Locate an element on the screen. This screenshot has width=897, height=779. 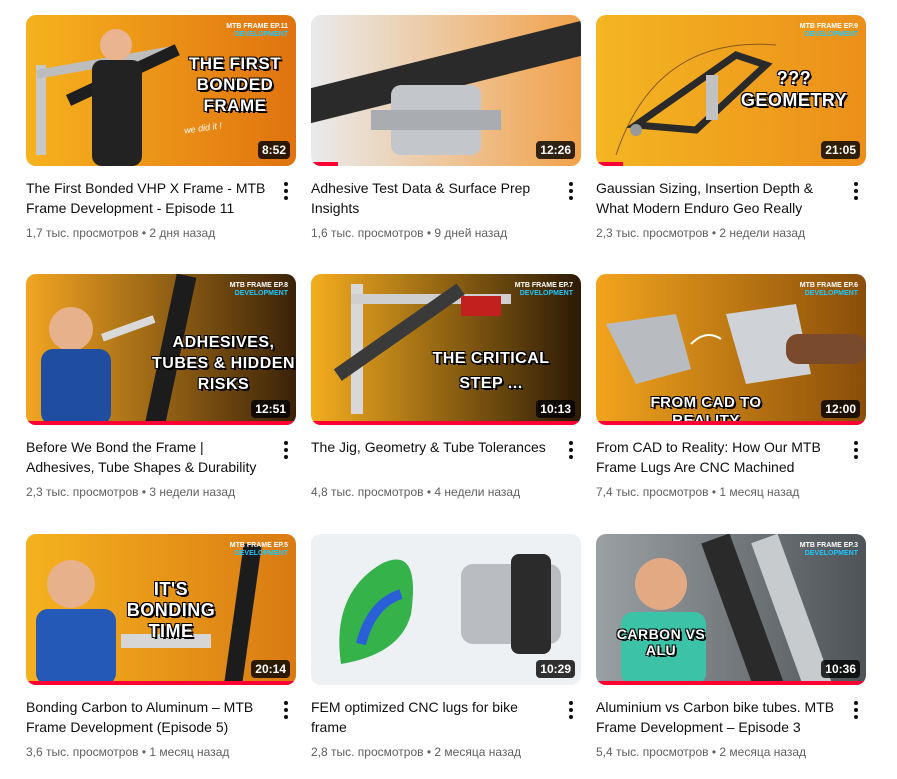
duration-badge: 12:00 is located at coordinates (840, 409).